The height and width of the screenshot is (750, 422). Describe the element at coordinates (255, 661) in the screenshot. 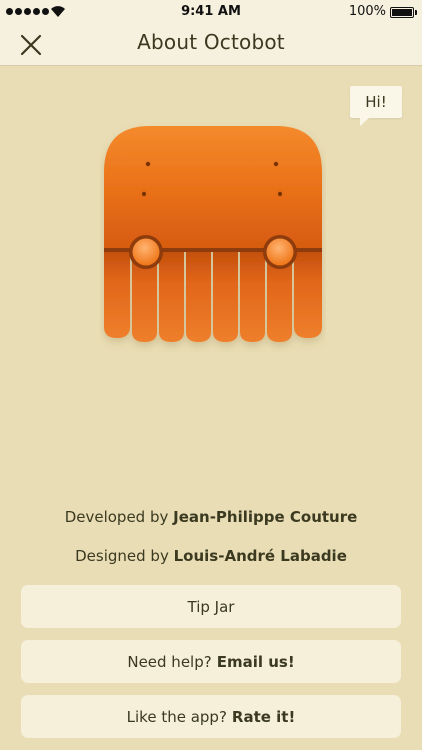

I see `email-us-label: Email us!` at that location.